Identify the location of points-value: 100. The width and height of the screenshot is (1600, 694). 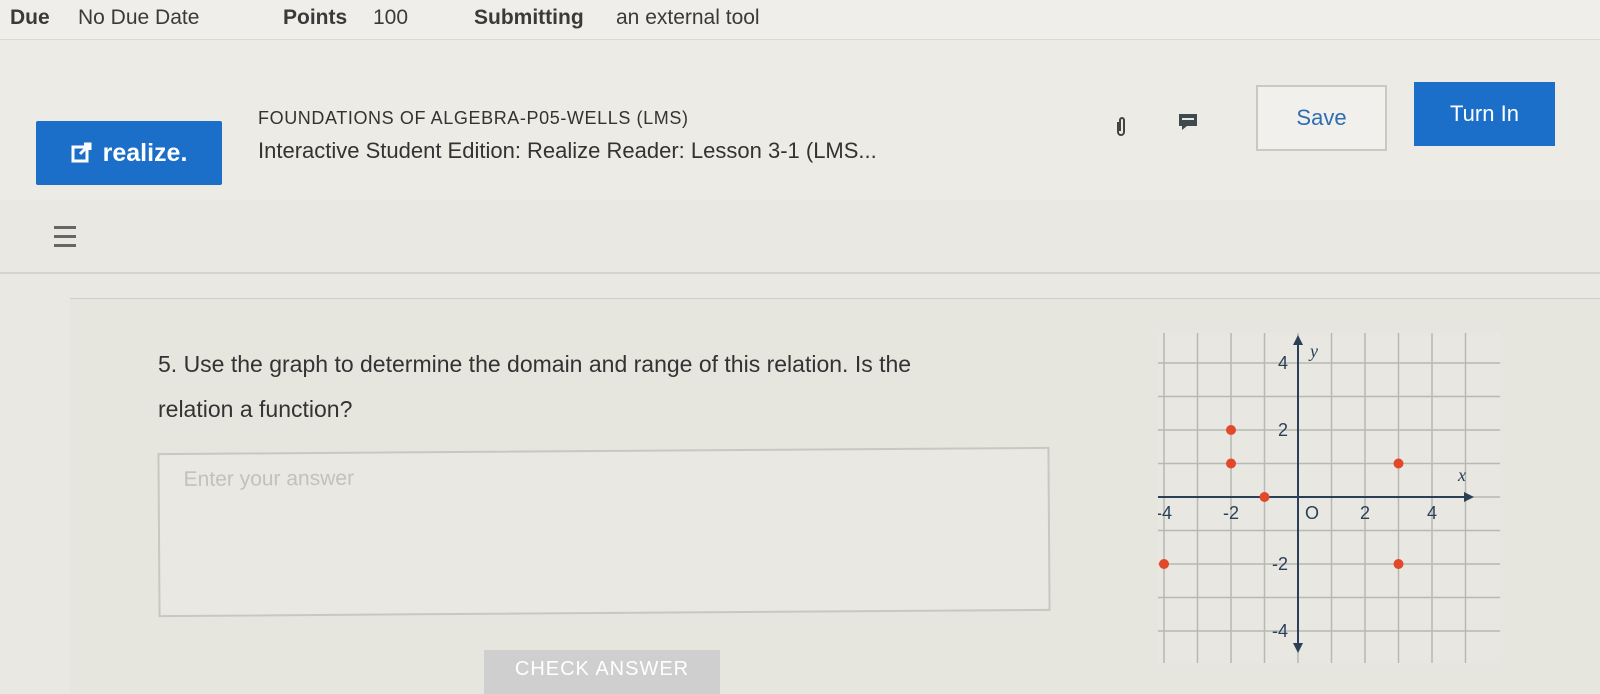
(391, 17).